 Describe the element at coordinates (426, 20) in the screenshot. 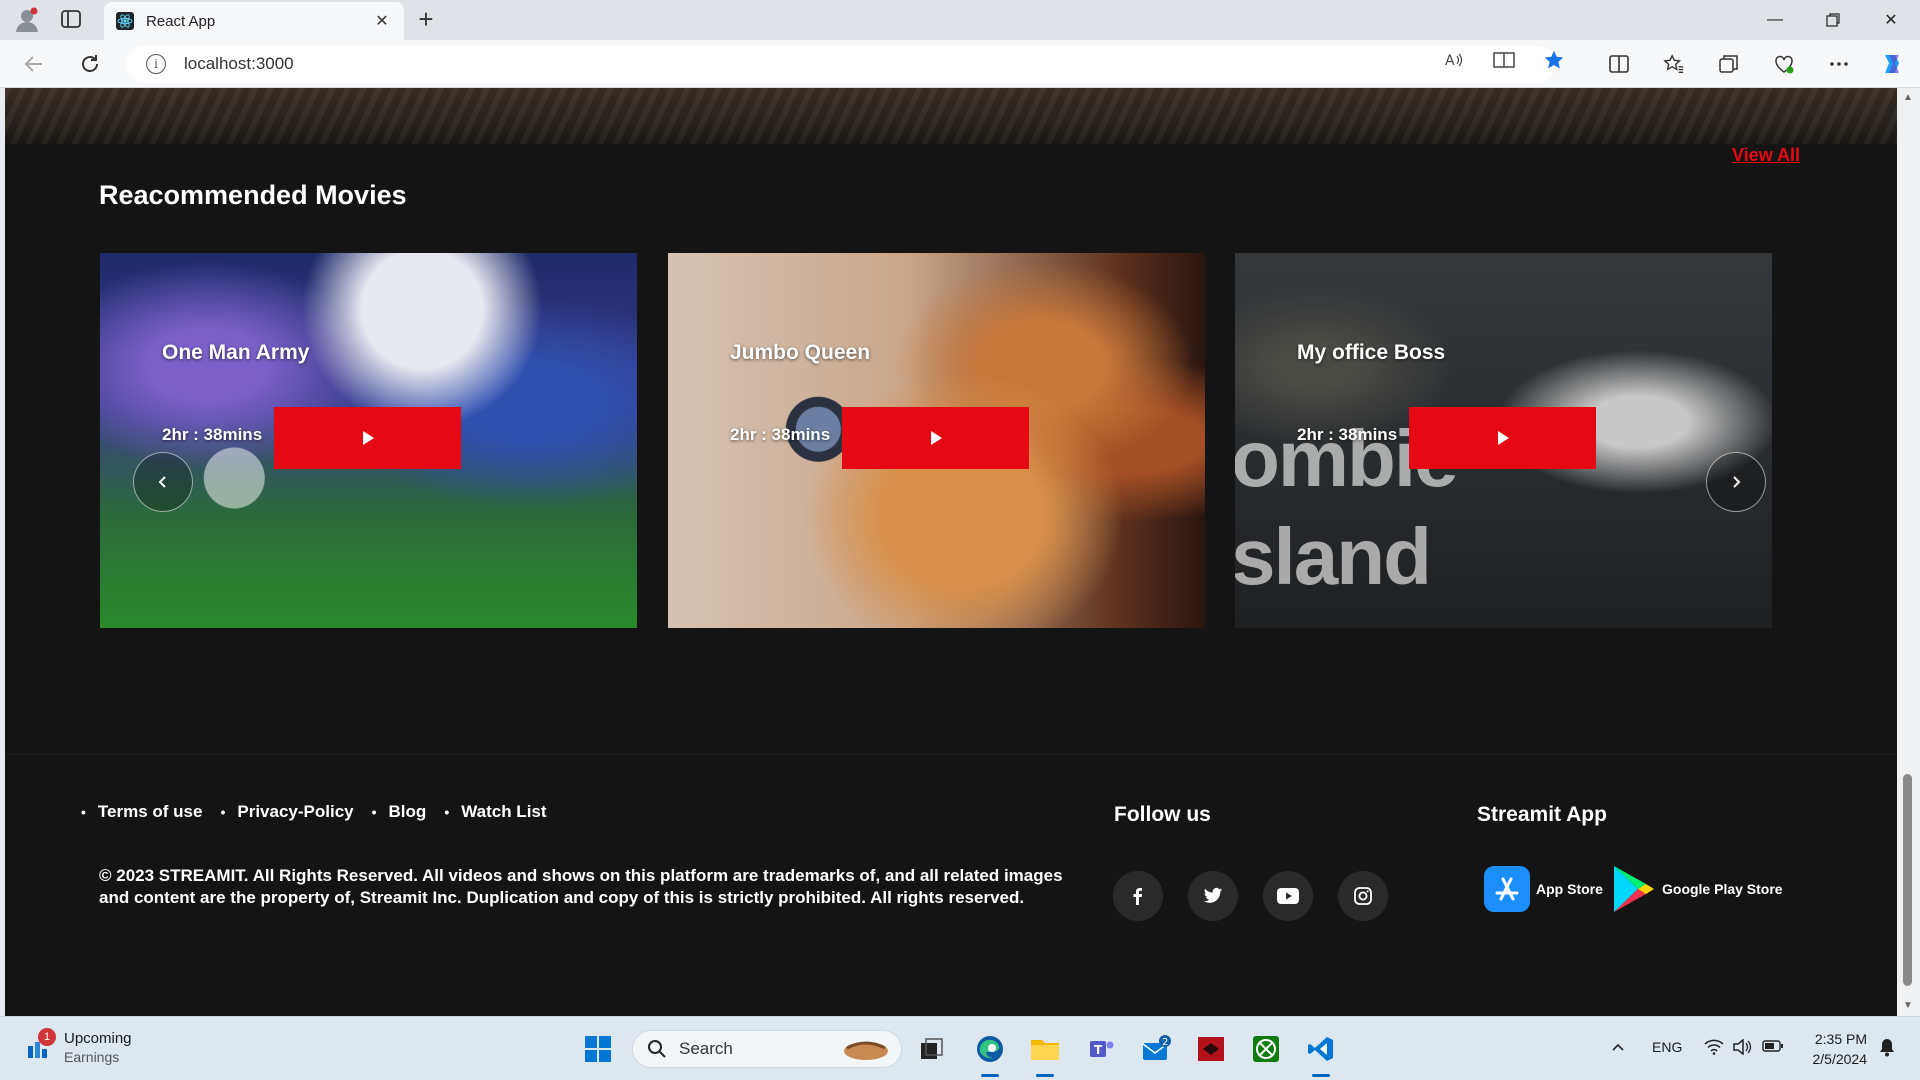

I see `new-tab-button: +` at that location.